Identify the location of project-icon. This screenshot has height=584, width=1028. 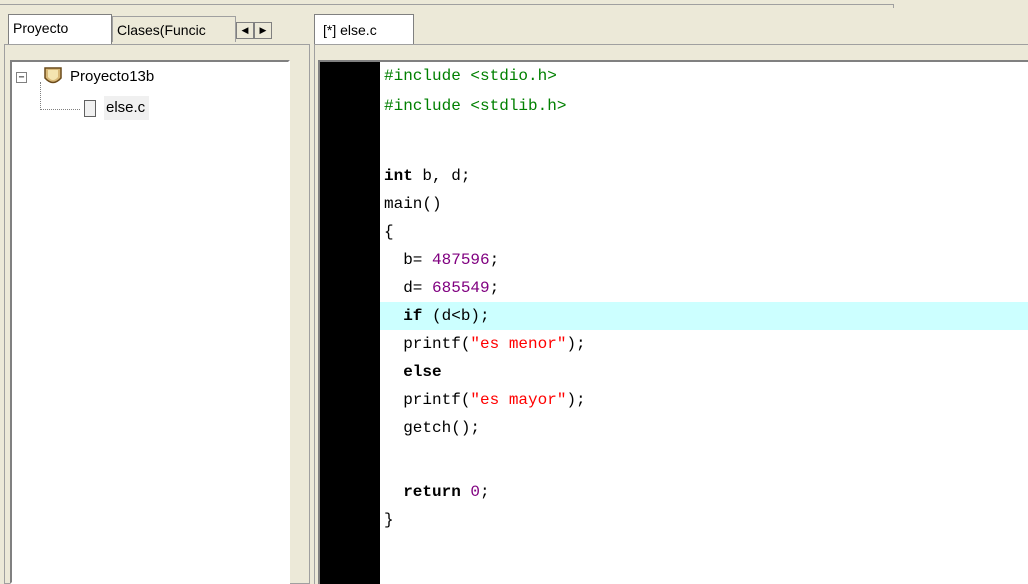
(53, 75).